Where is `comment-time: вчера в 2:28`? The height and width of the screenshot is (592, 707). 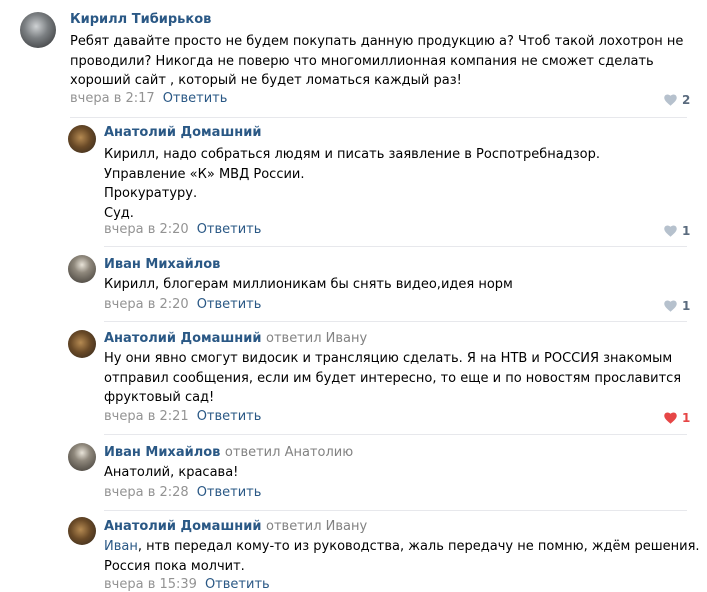 comment-time: вчера в 2:28 is located at coordinates (146, 492).